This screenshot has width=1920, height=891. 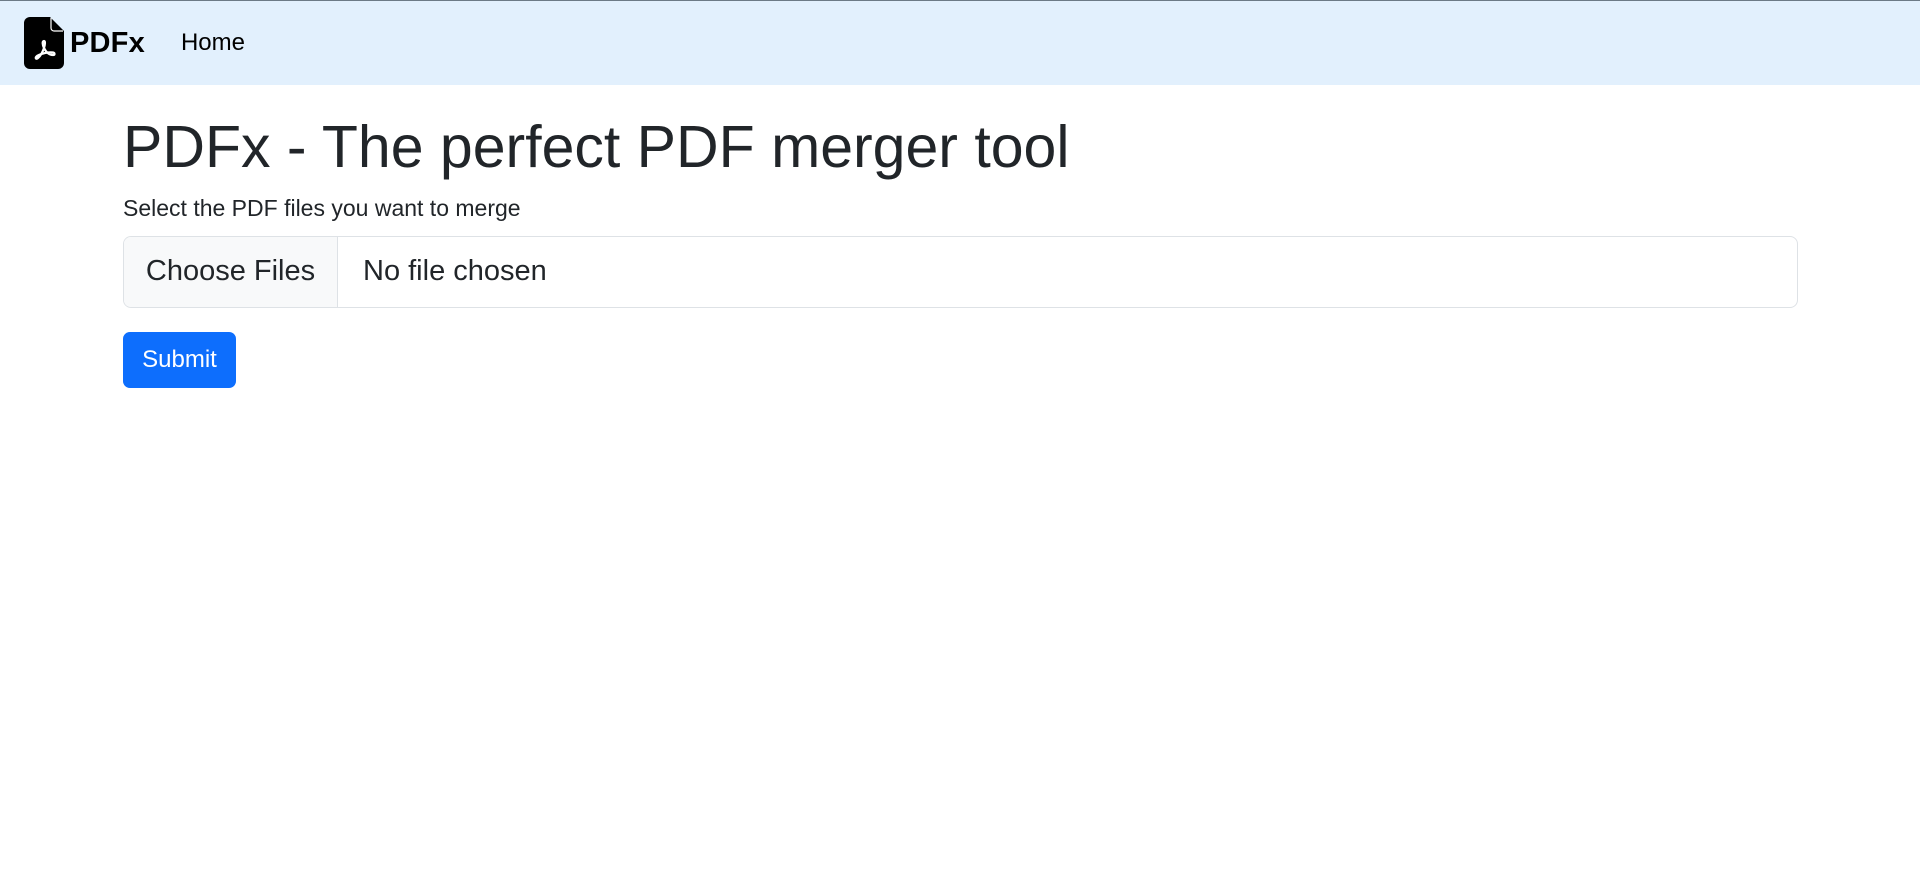 I want to click on pdf-file-icon, so click(x=44, y=43).